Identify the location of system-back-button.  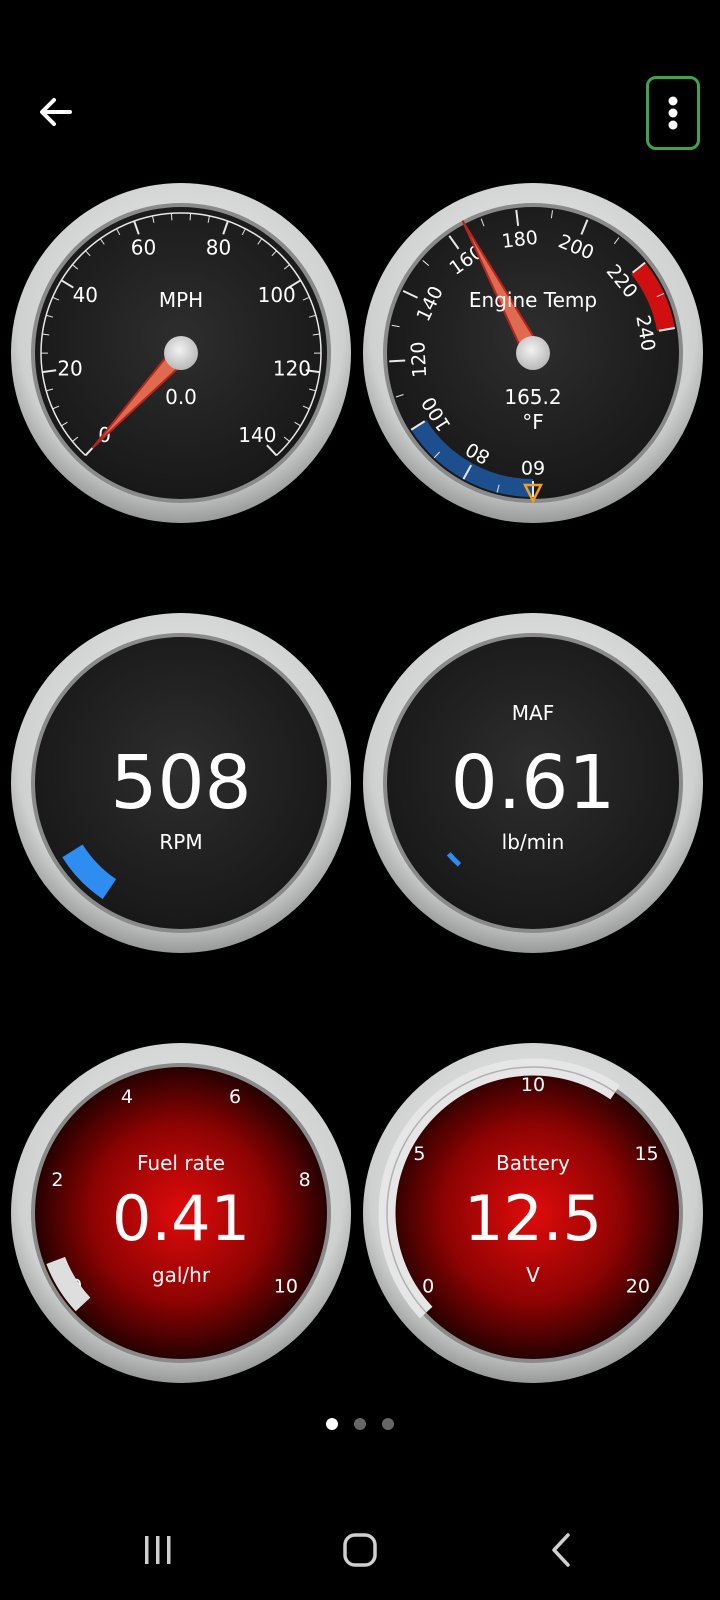
(562, 1550).